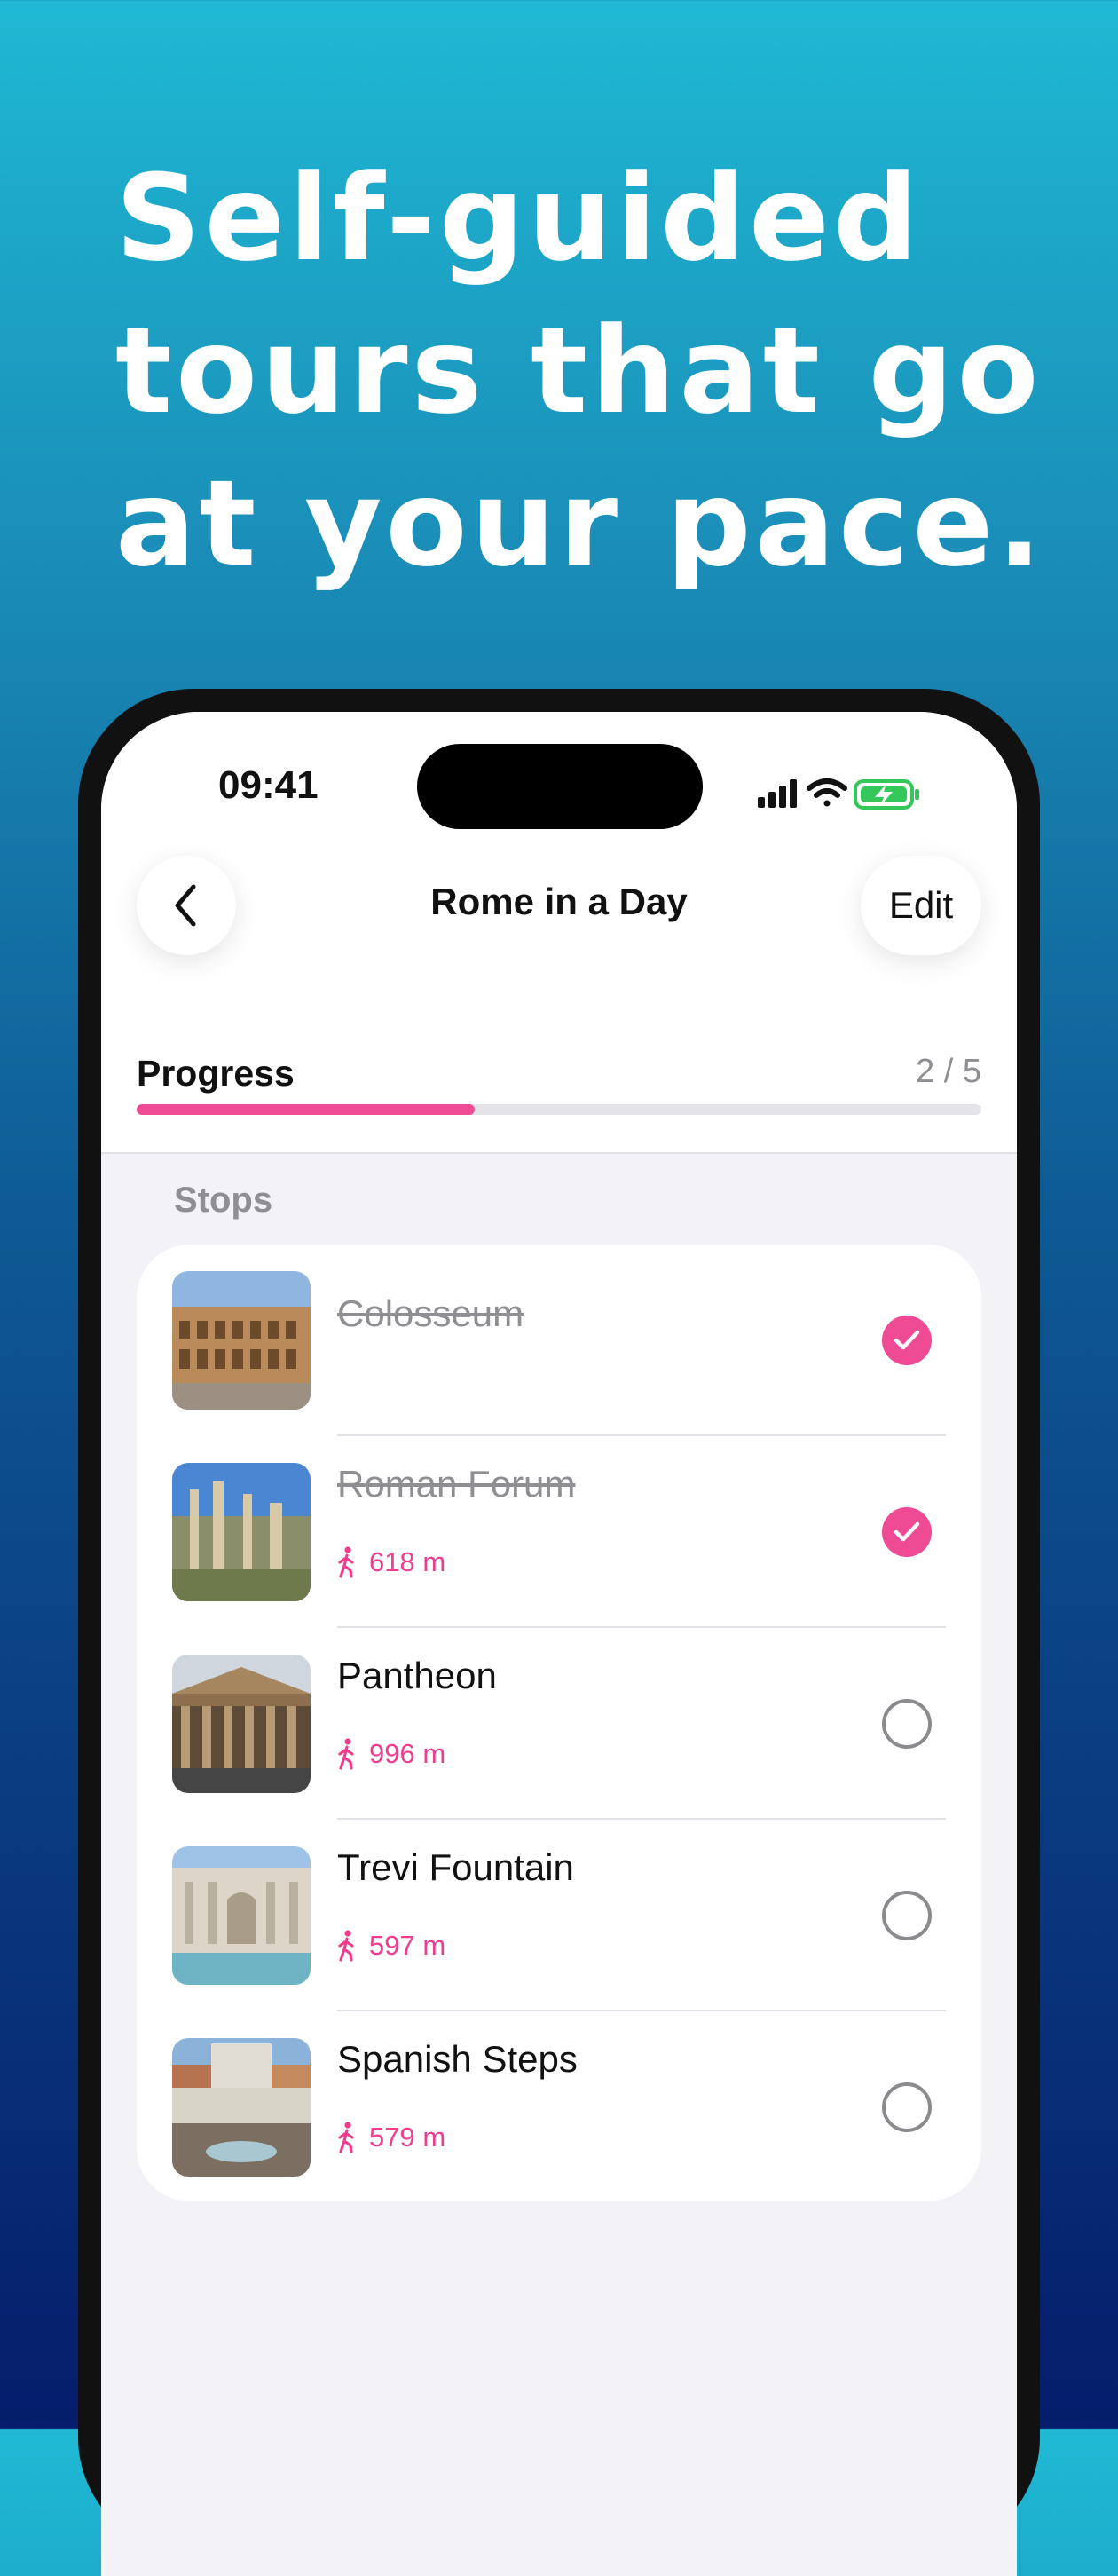 Image resolution: width=1118 pixels, height=2576 pixels. Describe the element at coordinates (559, 1915) in the screenshot. I see `stop-row: Trevi Fountain 597 m` at that location.